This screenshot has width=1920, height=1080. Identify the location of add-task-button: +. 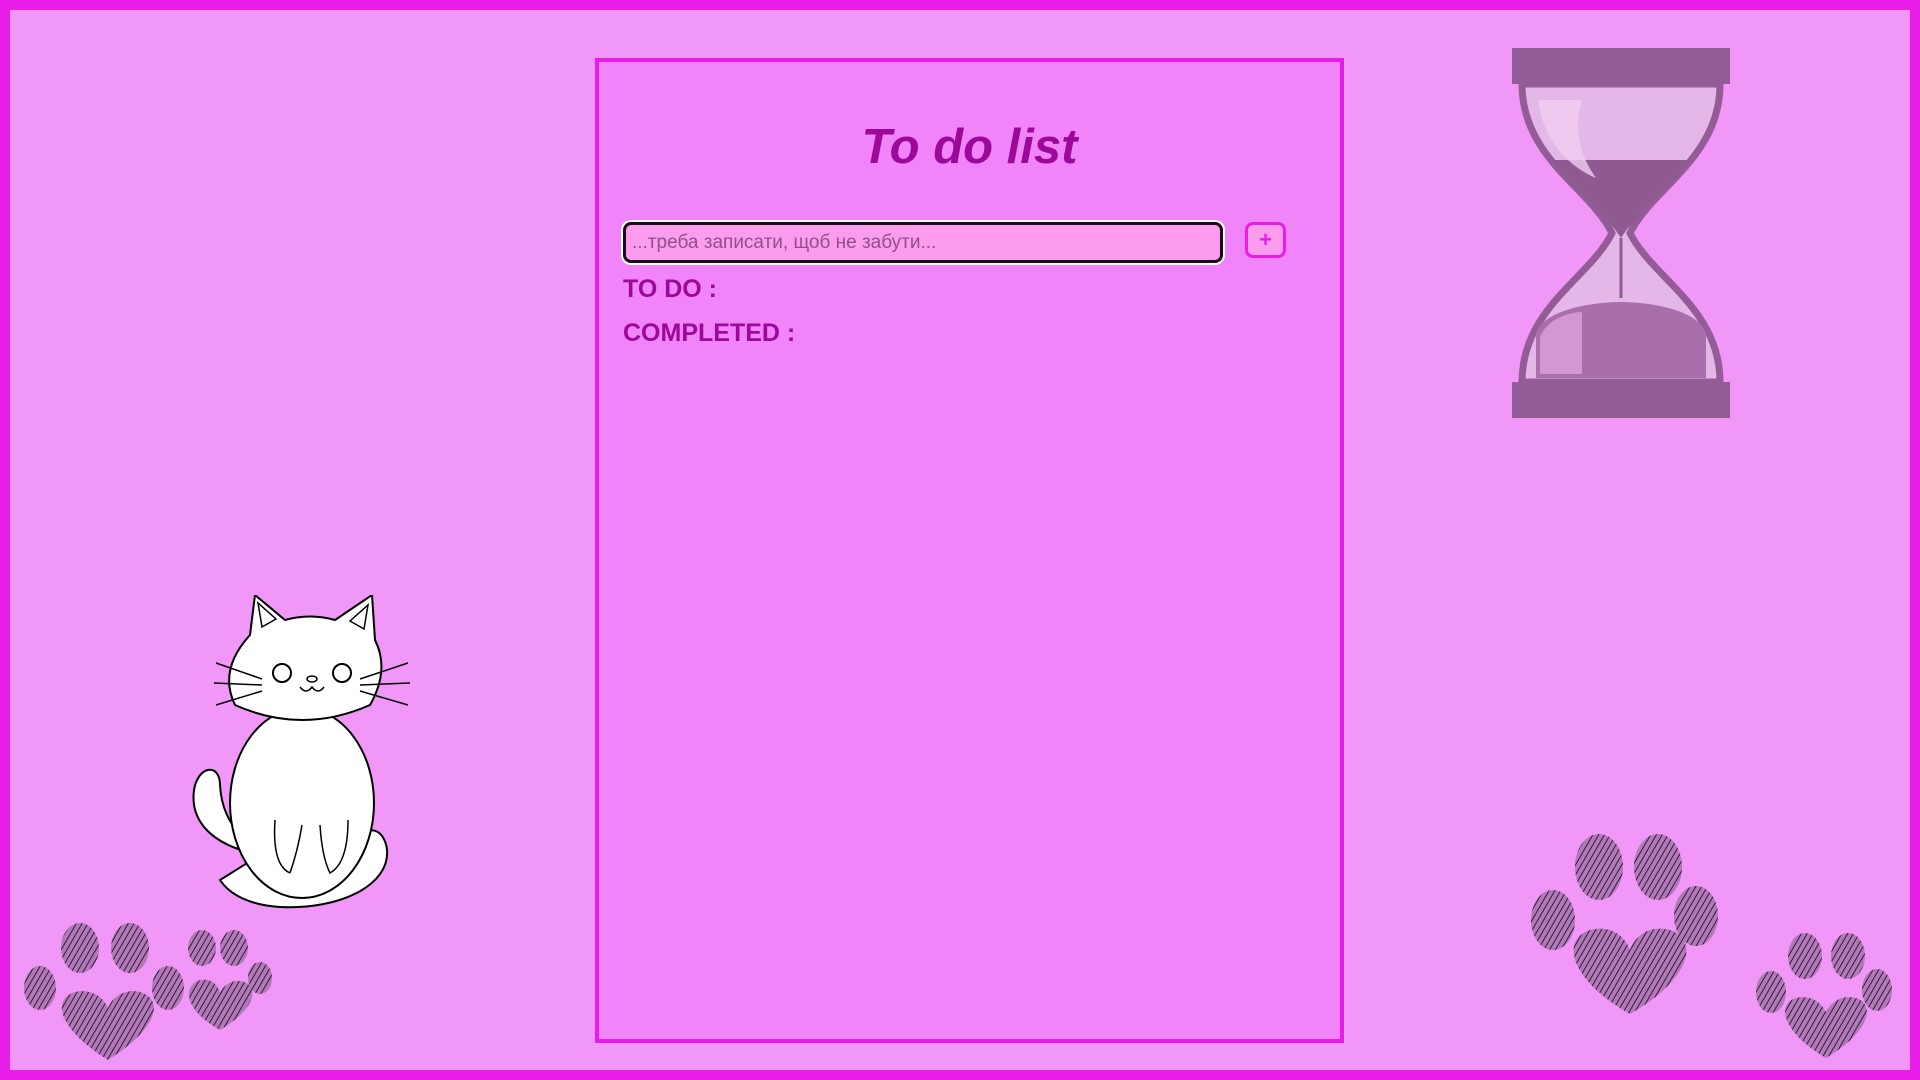
(1265, 240).